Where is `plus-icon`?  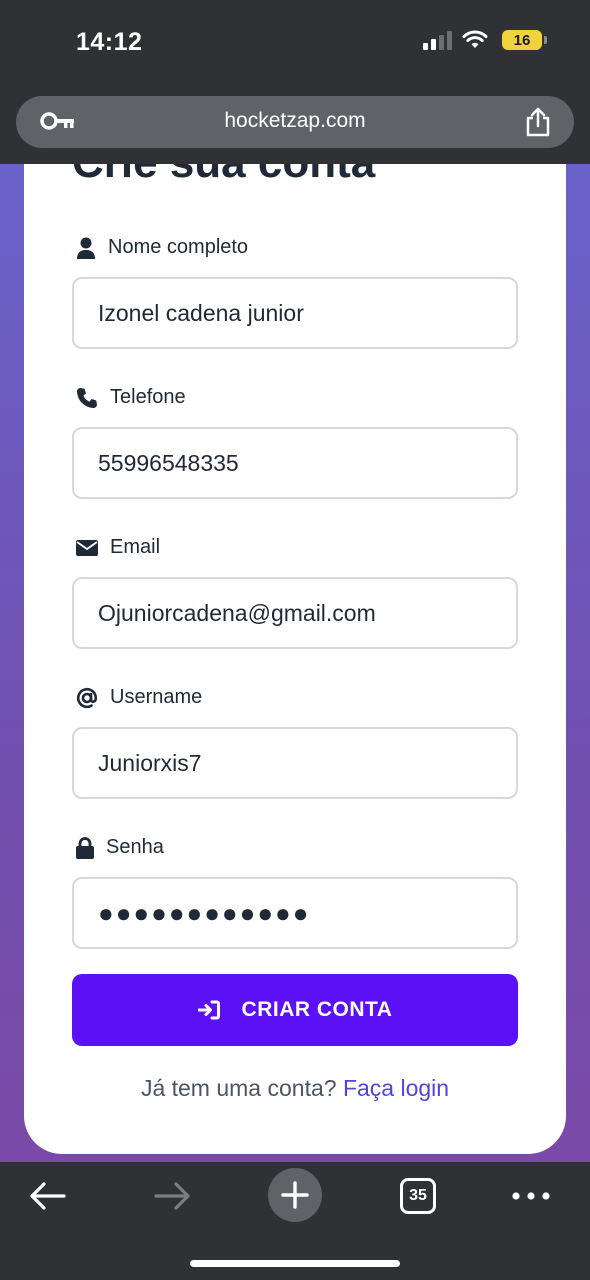 plus-icon is located at coordinates (295, 1195).